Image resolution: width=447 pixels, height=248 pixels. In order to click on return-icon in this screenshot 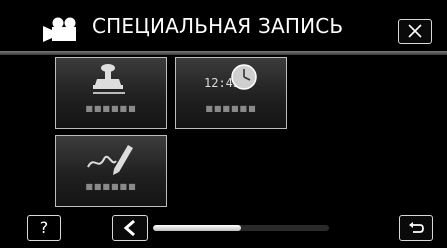, I will do `click(416, 227)`.